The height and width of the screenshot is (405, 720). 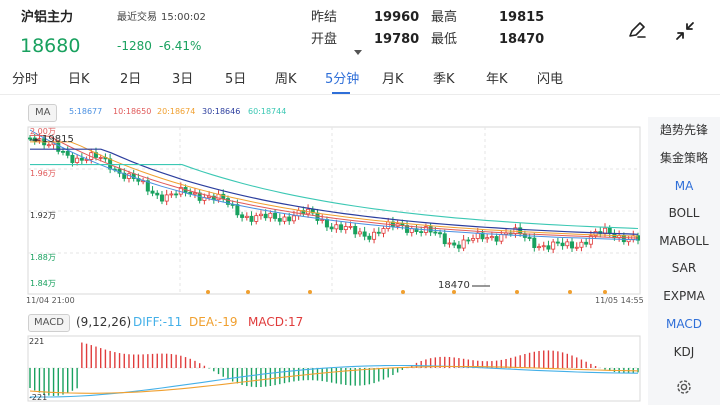 What do you see at coordinates (684, 268) in the screenshot?
I see `indicator-sar: SAR` at bounding box center [684, 268].